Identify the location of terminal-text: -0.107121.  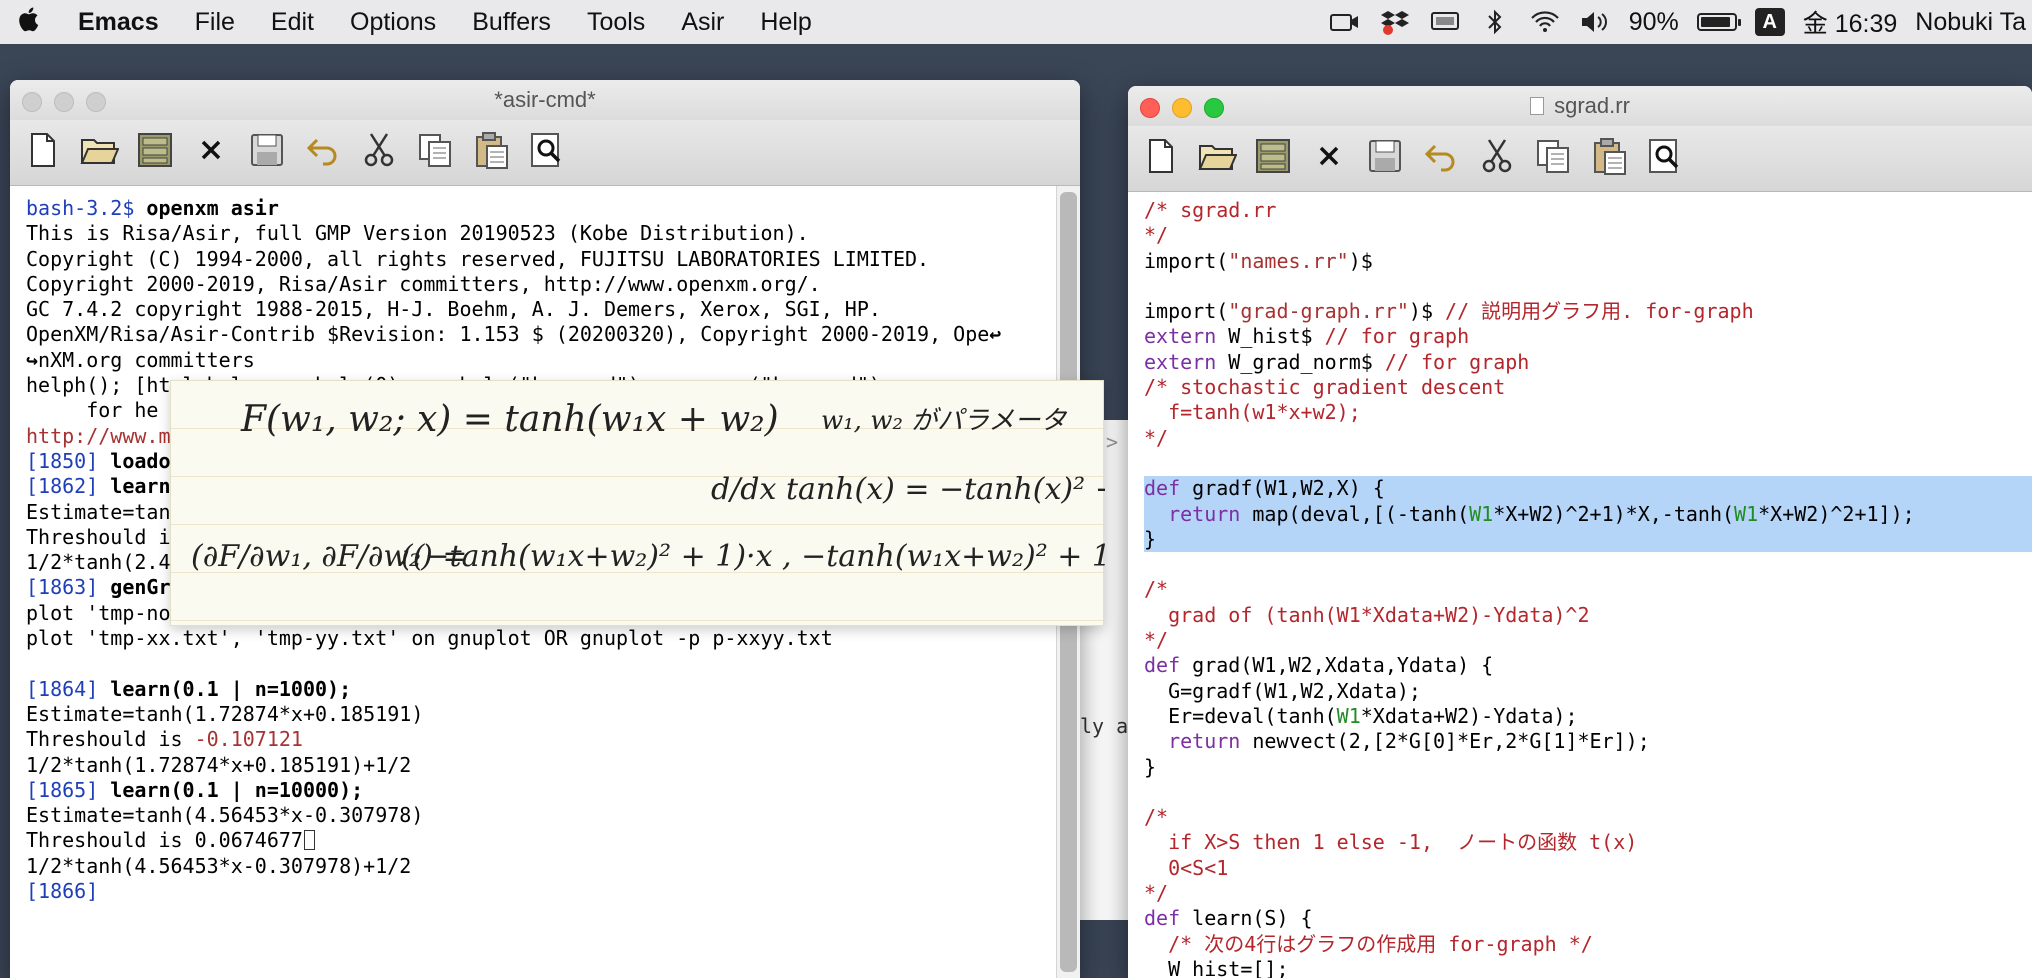
(248, 739).